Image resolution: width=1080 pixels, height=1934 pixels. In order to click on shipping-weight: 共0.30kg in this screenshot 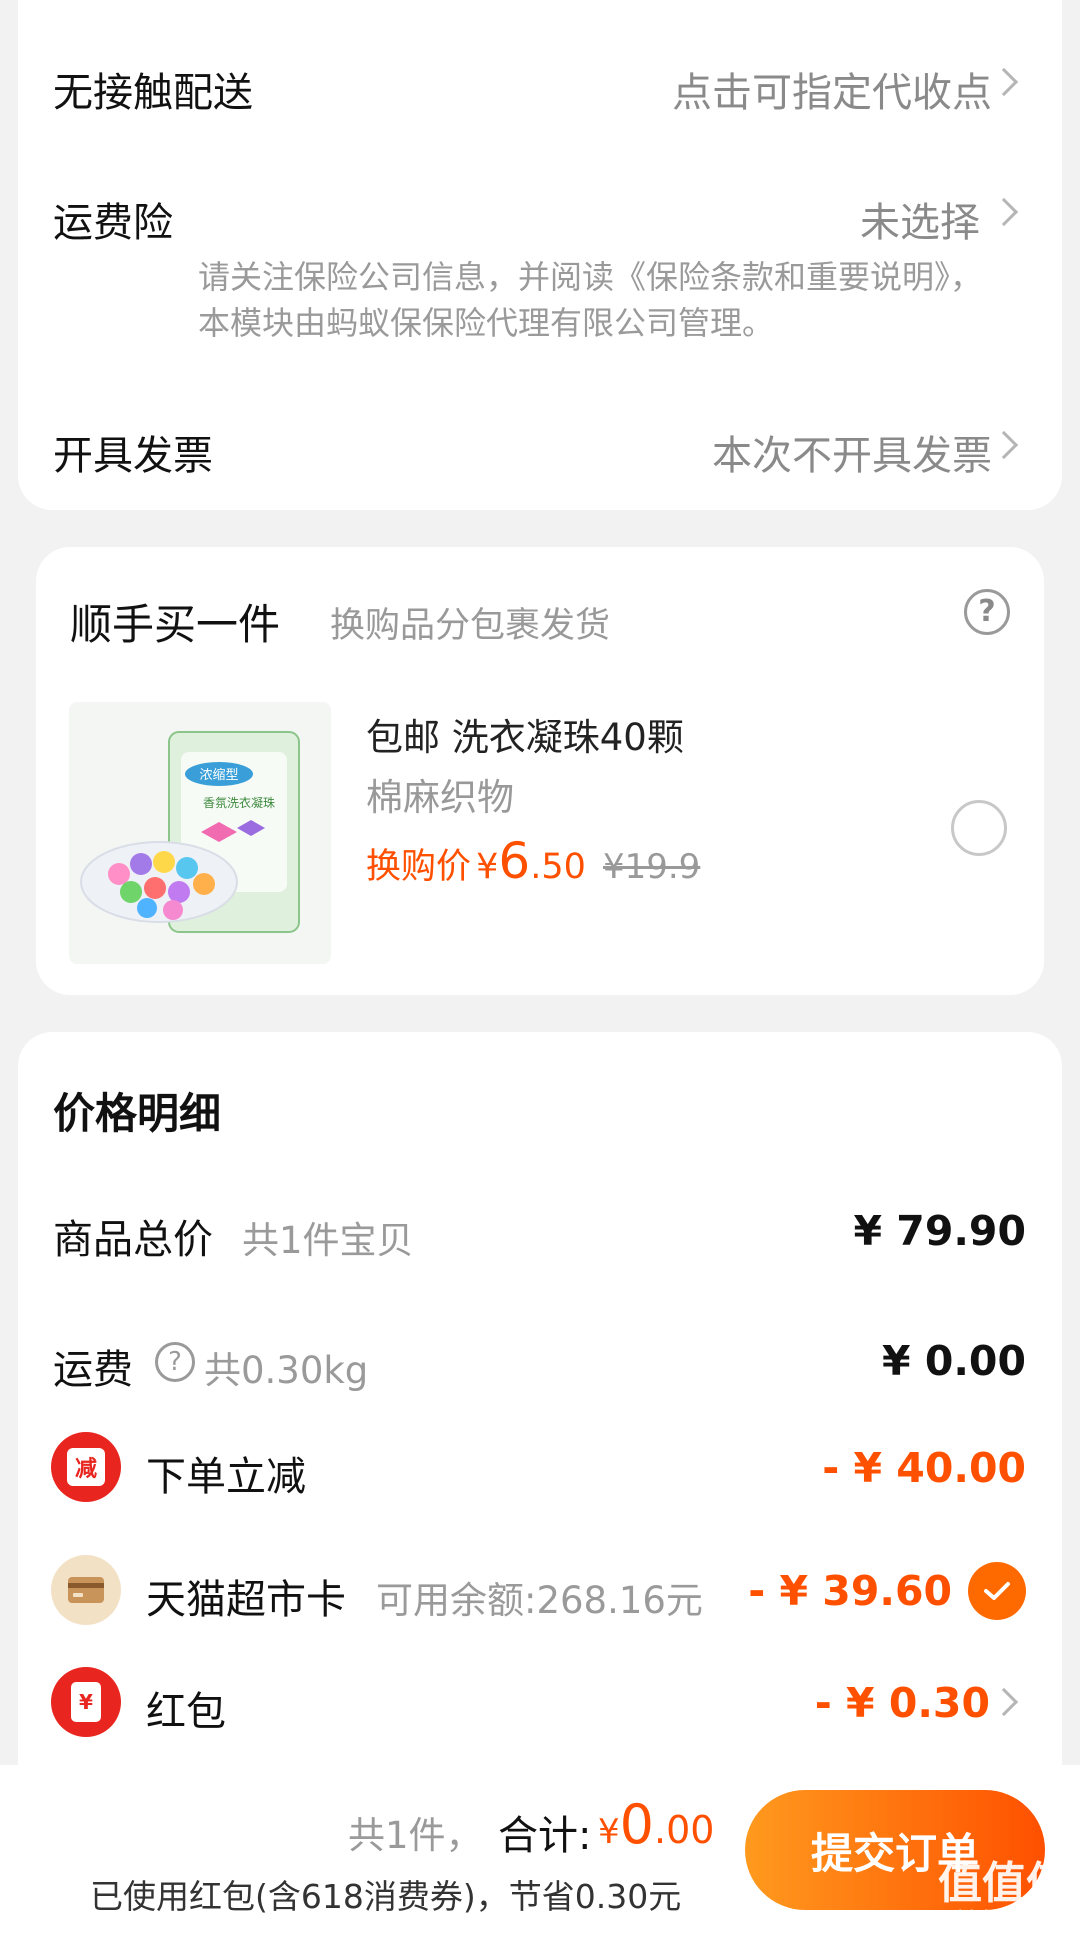, I will do `click(286, 1370)`.